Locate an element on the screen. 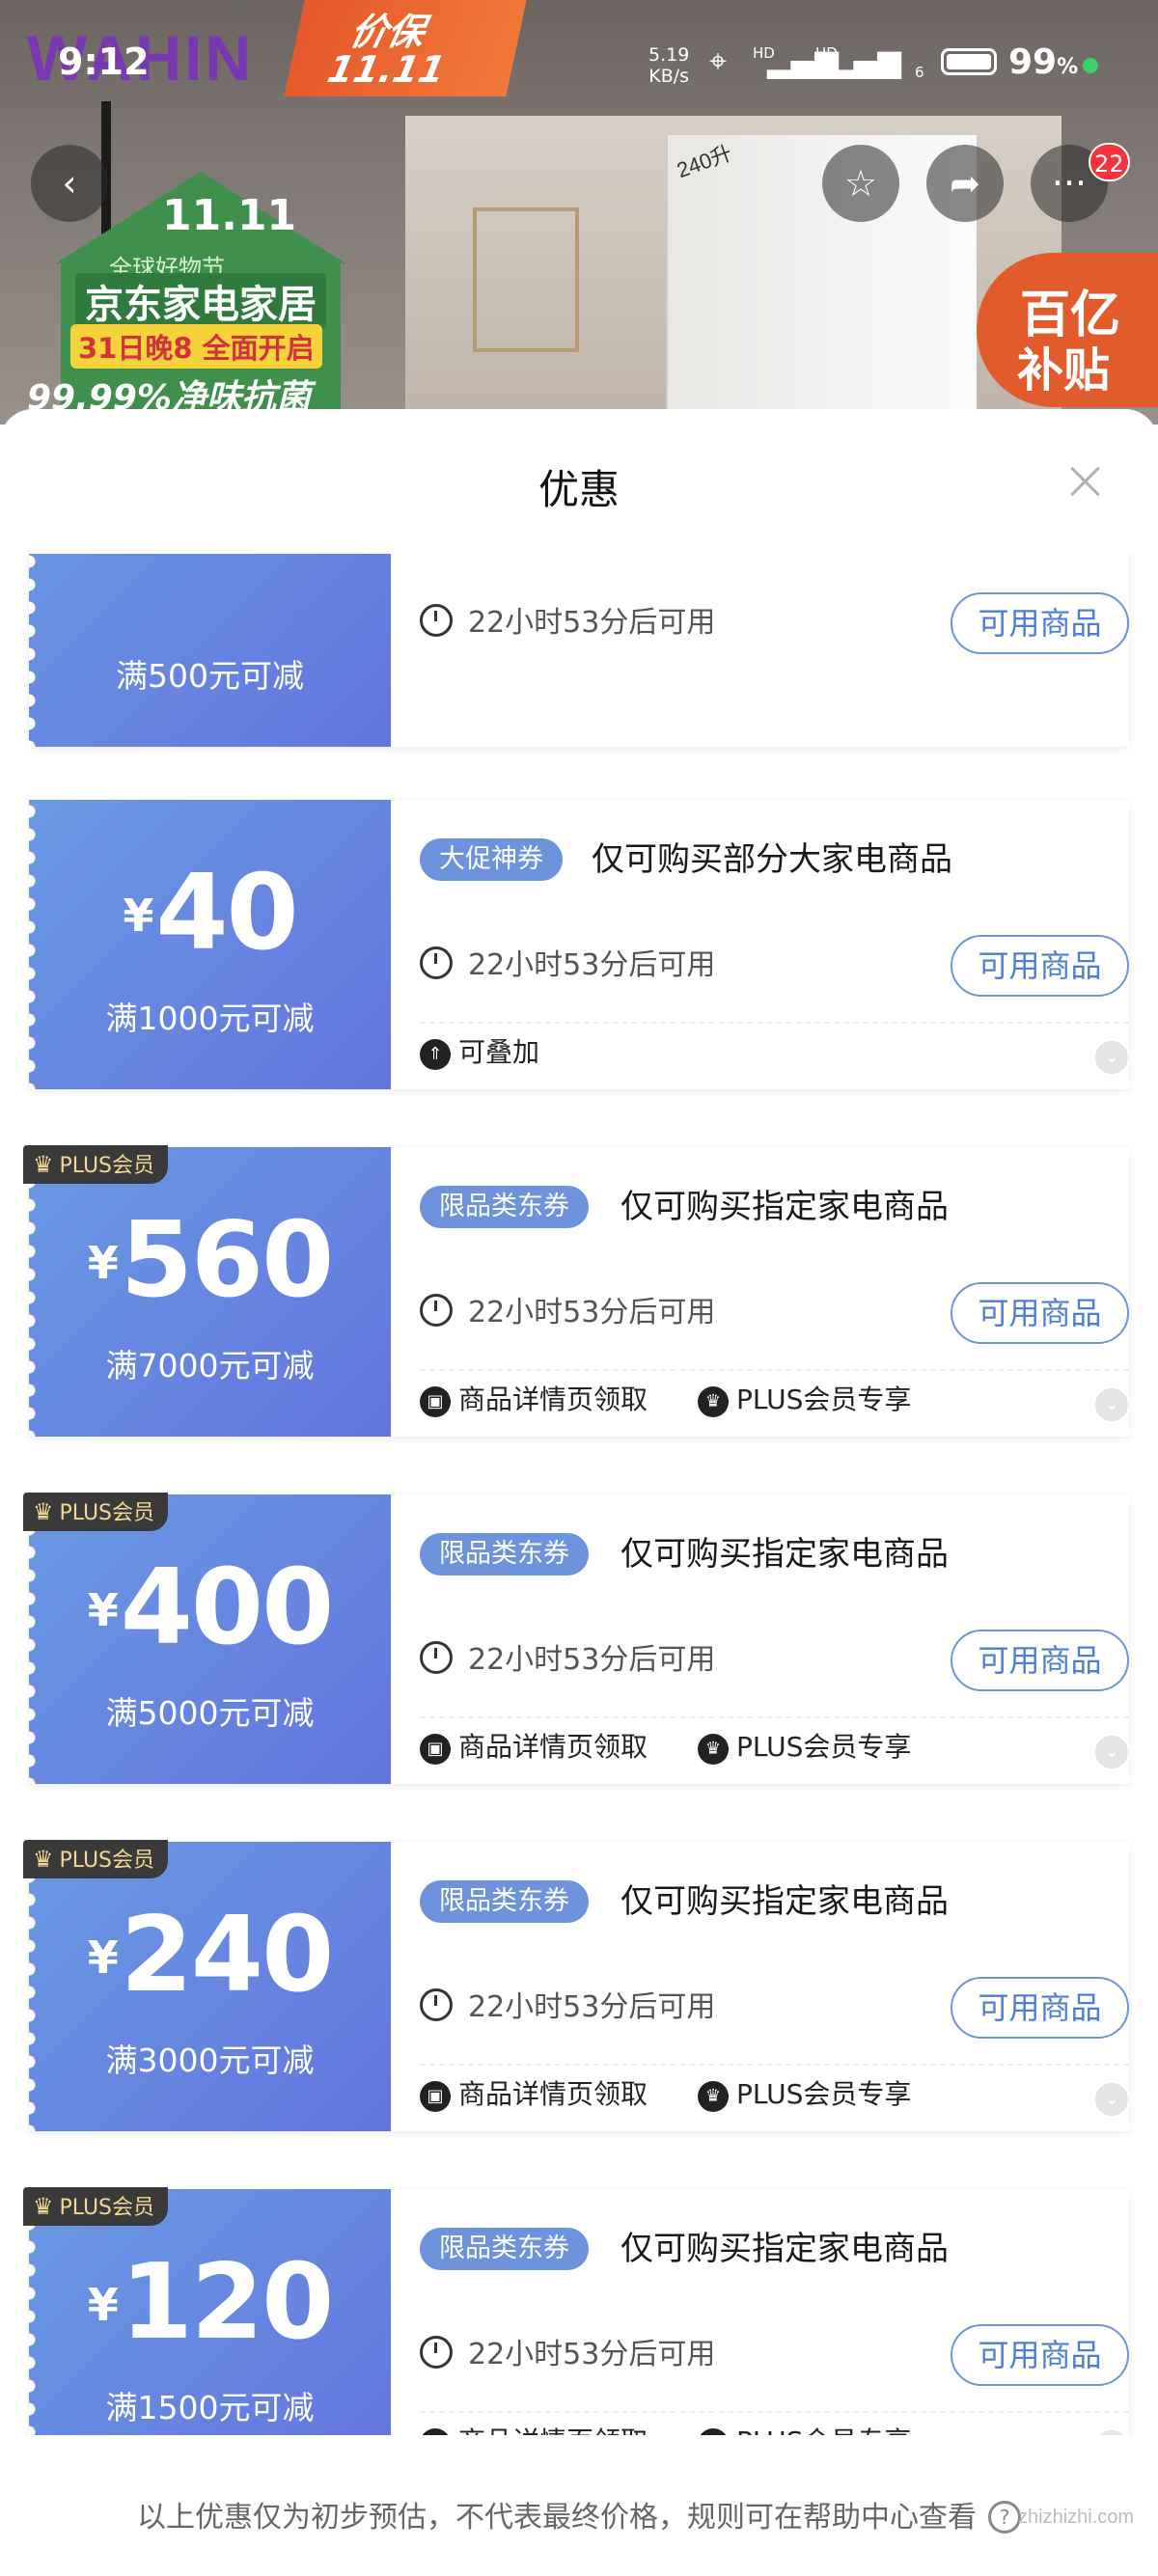 This screenshot has height=2576, width=1158. coupon-feature: ▣ 商品详情页领取 is located at coordinates (534, 2428).